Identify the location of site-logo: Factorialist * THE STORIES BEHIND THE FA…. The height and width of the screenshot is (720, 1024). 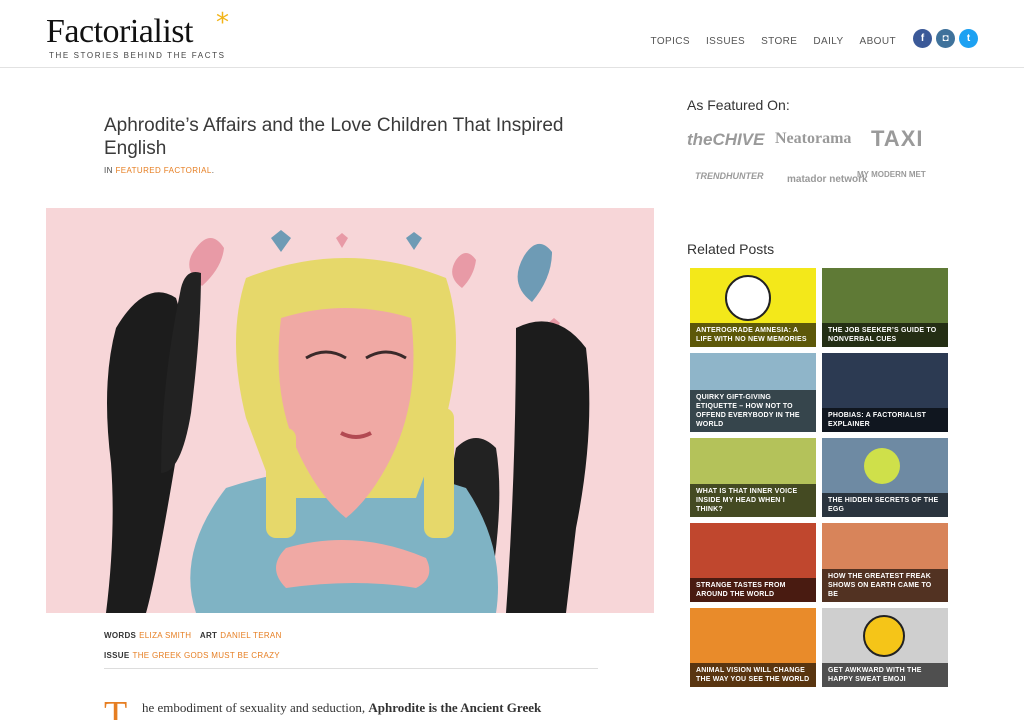
(137, 34).